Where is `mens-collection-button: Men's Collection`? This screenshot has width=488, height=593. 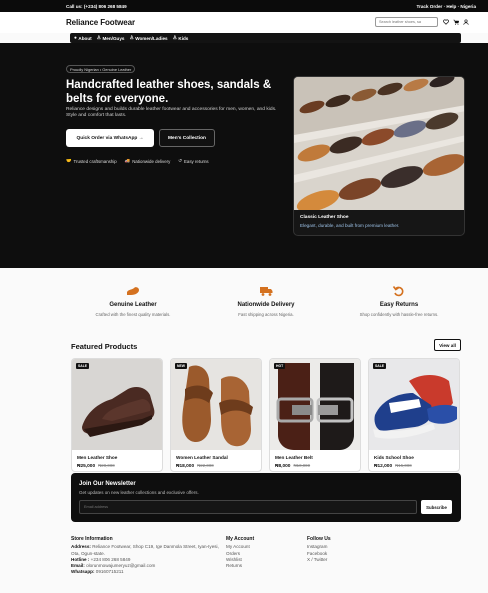
mens-collection-button: Men's Collection is located at coordinates (187, 138).